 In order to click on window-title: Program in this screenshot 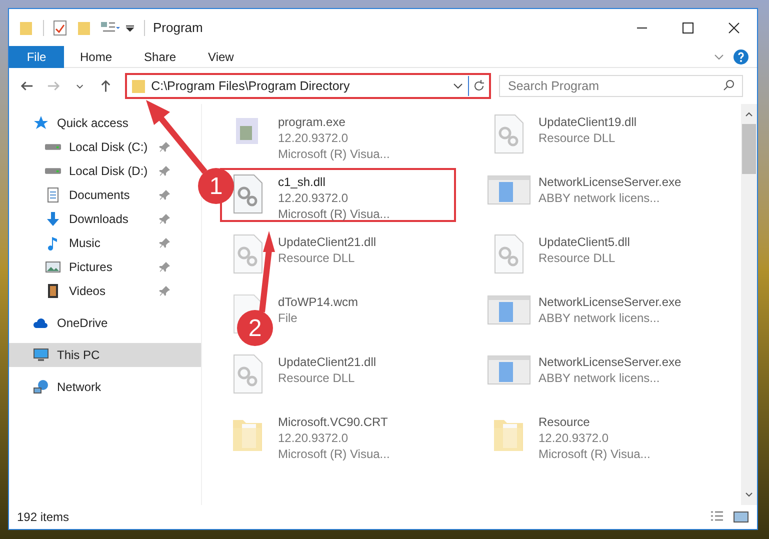, I will do `click(178, 27)`.